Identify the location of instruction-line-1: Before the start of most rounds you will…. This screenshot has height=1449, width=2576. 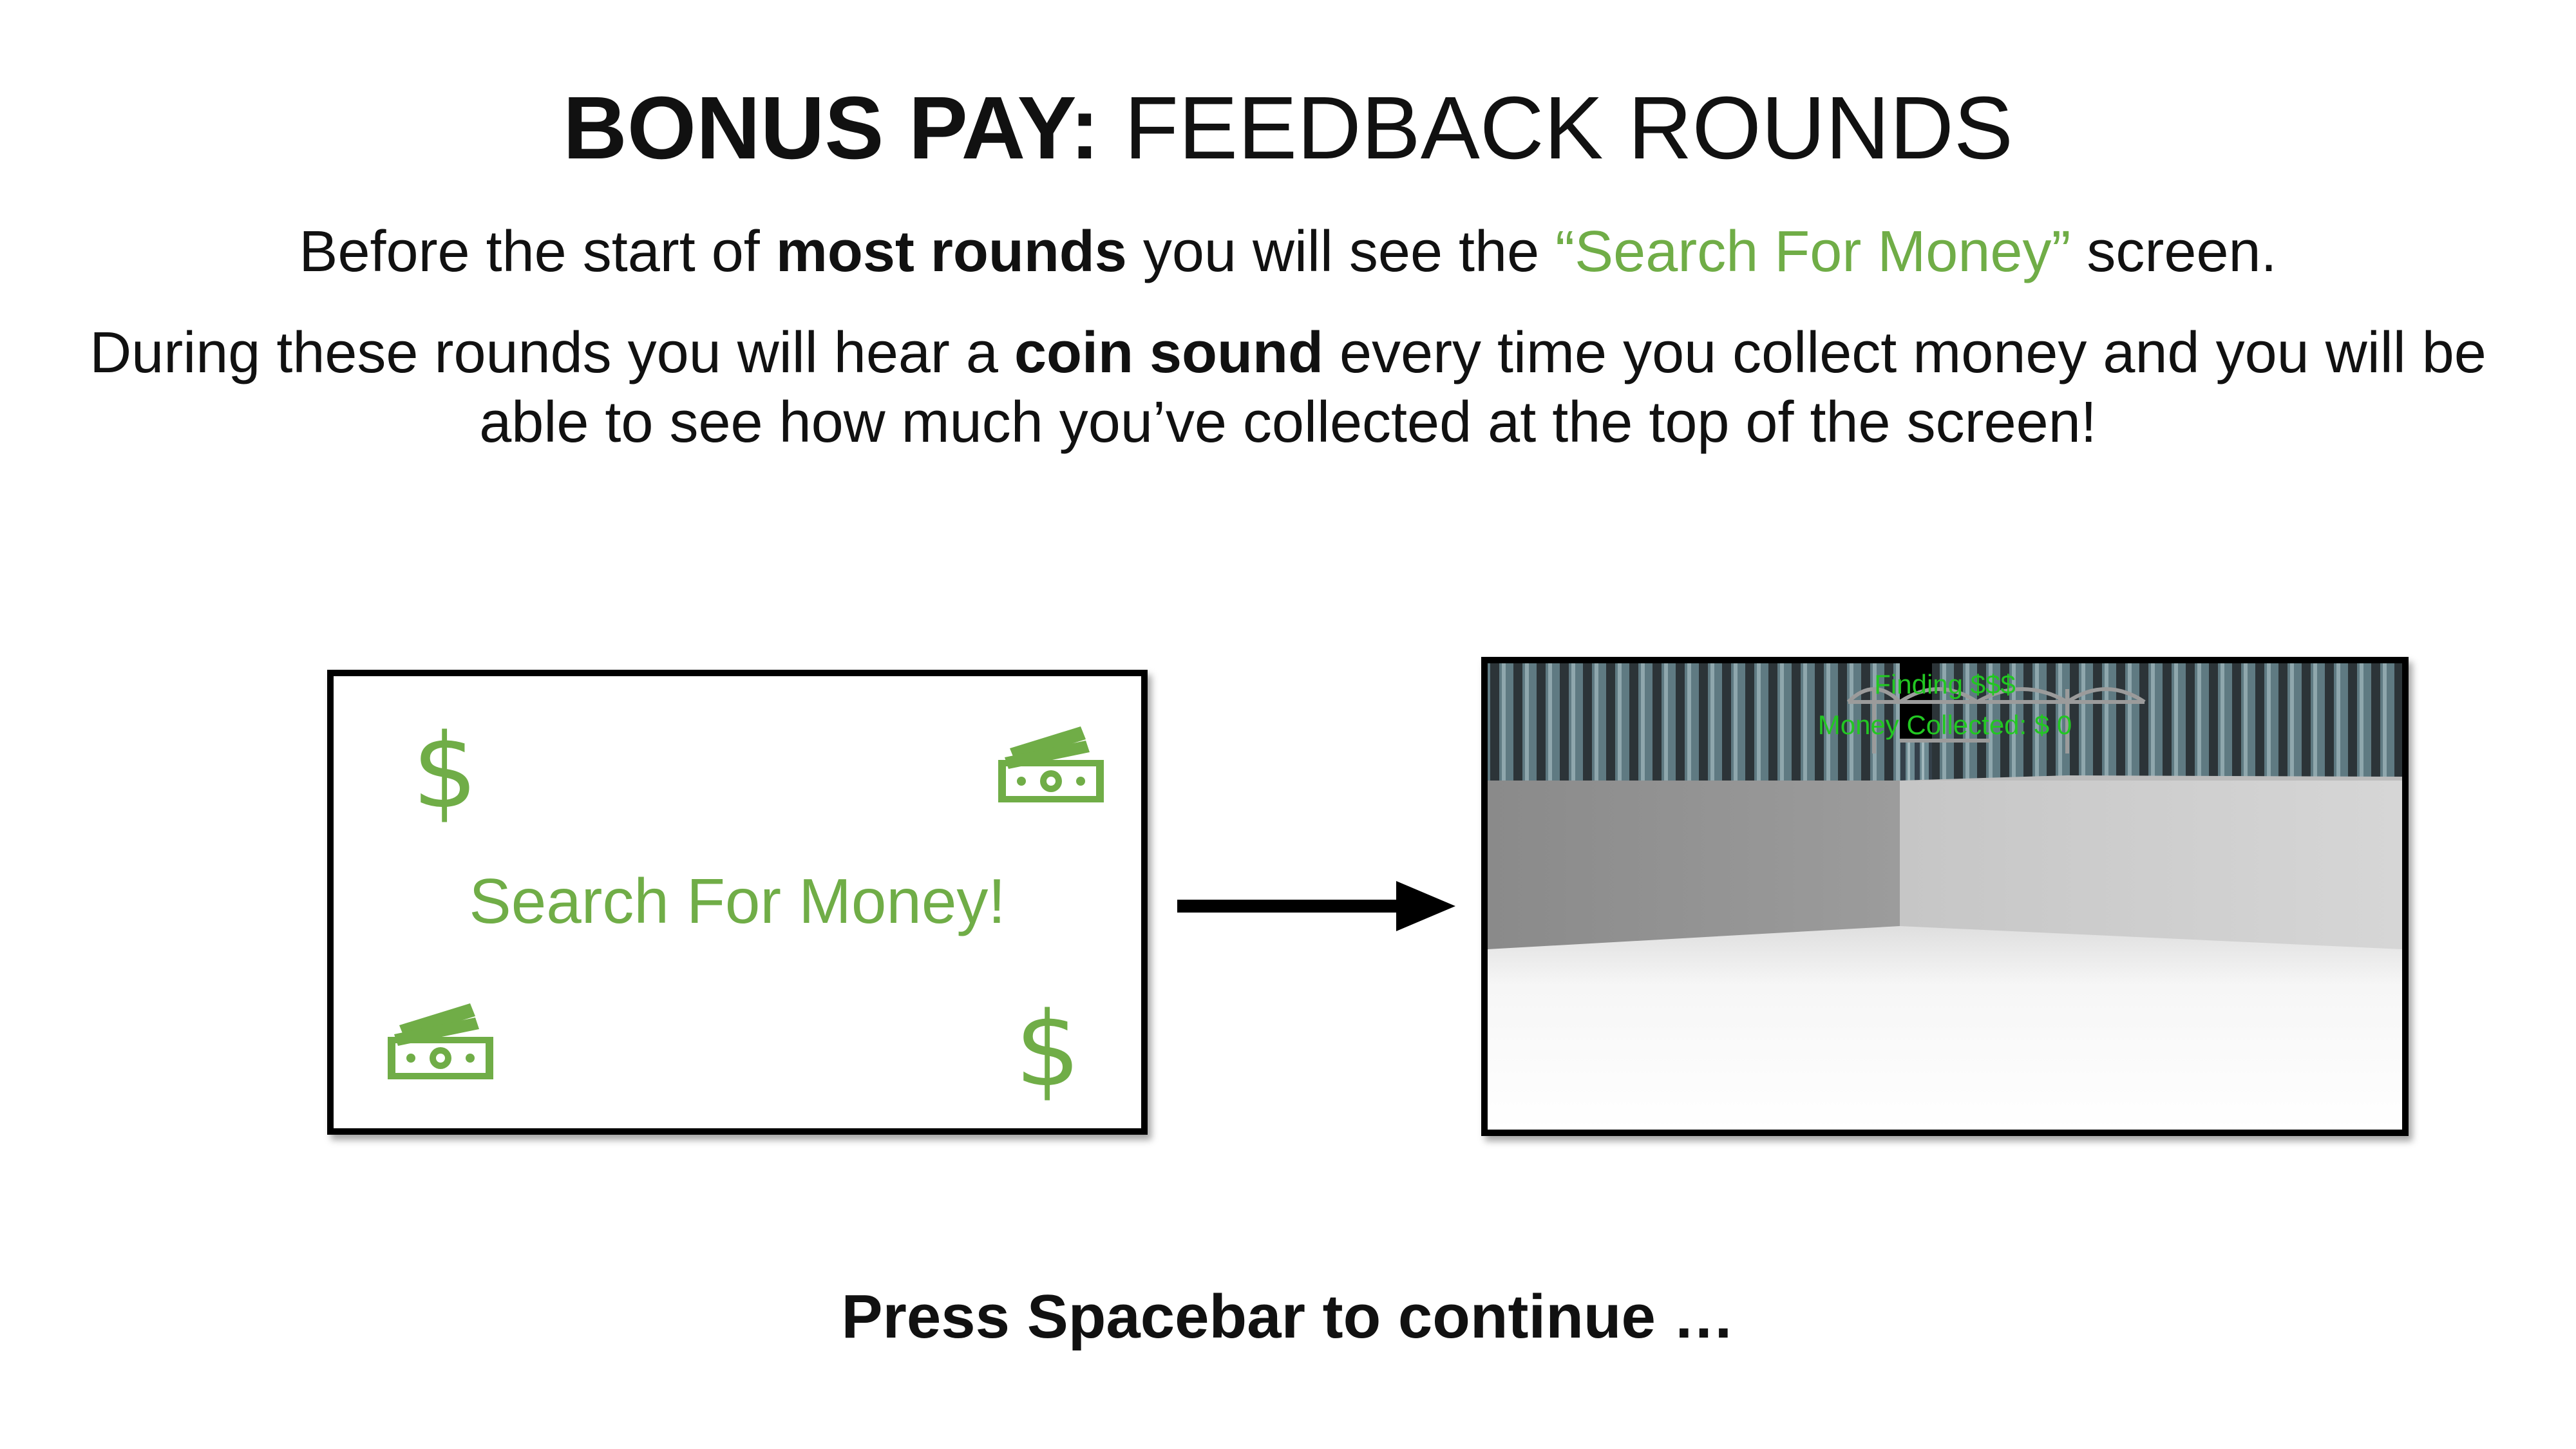
(1288, 252).